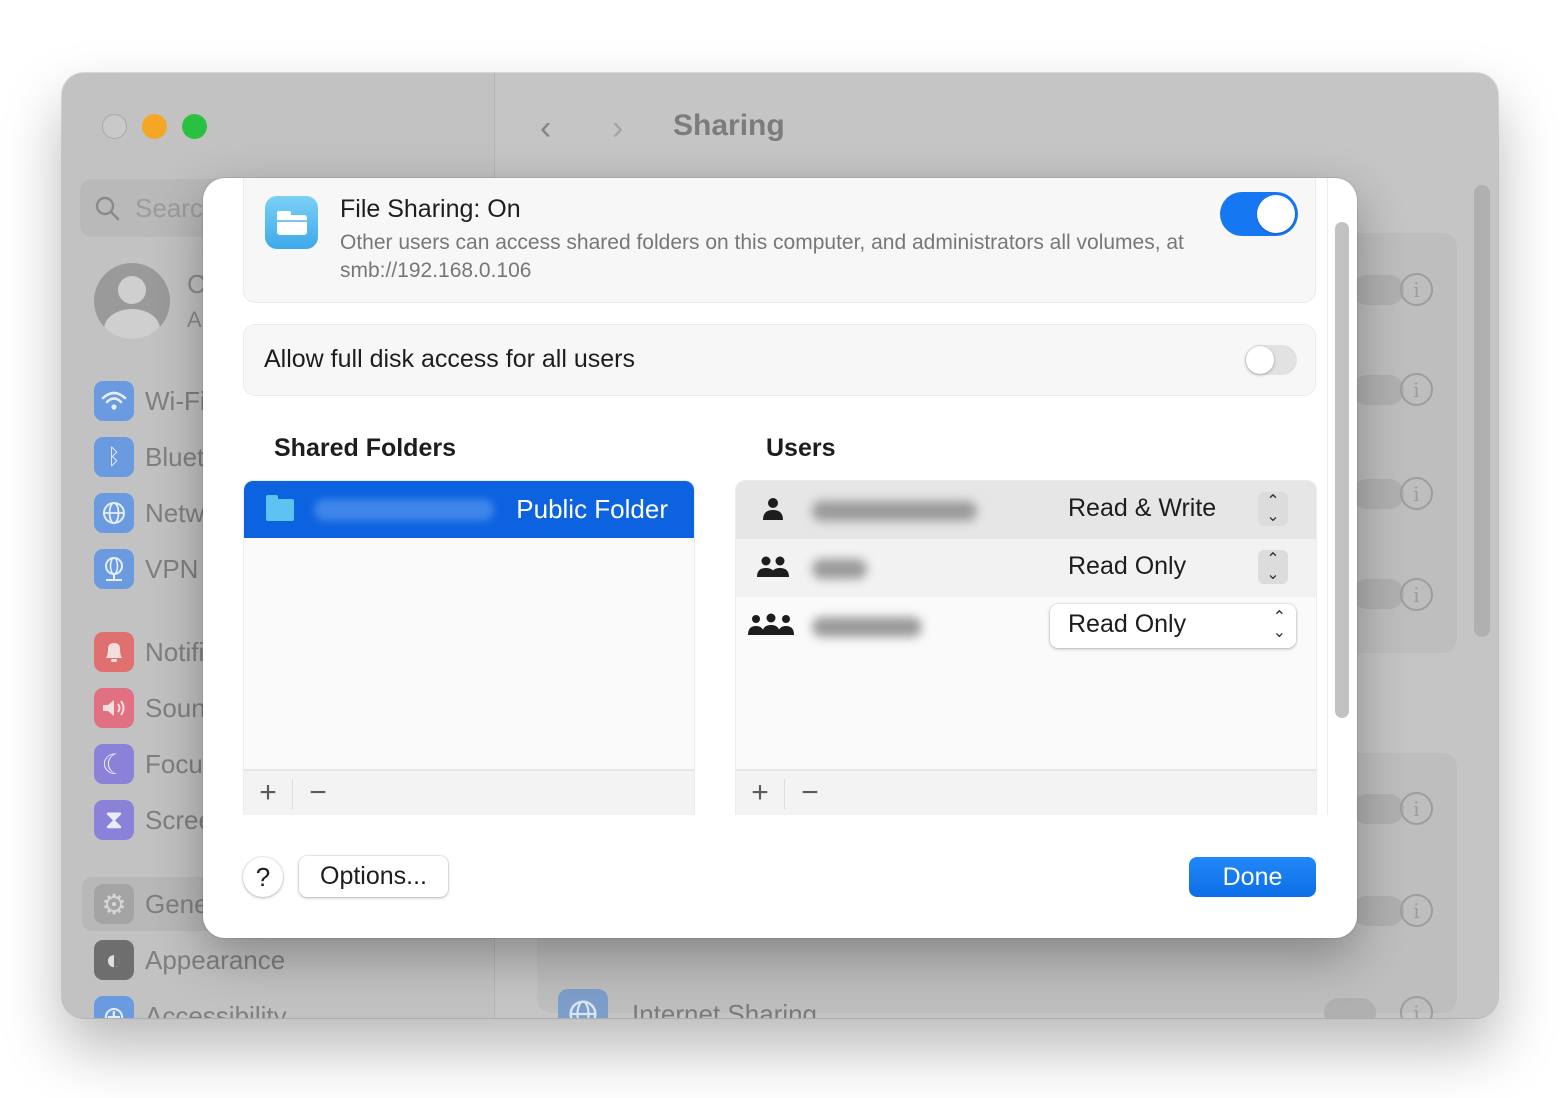  I want to click on accessibility-icon: ⊕, so click(114, 1007).